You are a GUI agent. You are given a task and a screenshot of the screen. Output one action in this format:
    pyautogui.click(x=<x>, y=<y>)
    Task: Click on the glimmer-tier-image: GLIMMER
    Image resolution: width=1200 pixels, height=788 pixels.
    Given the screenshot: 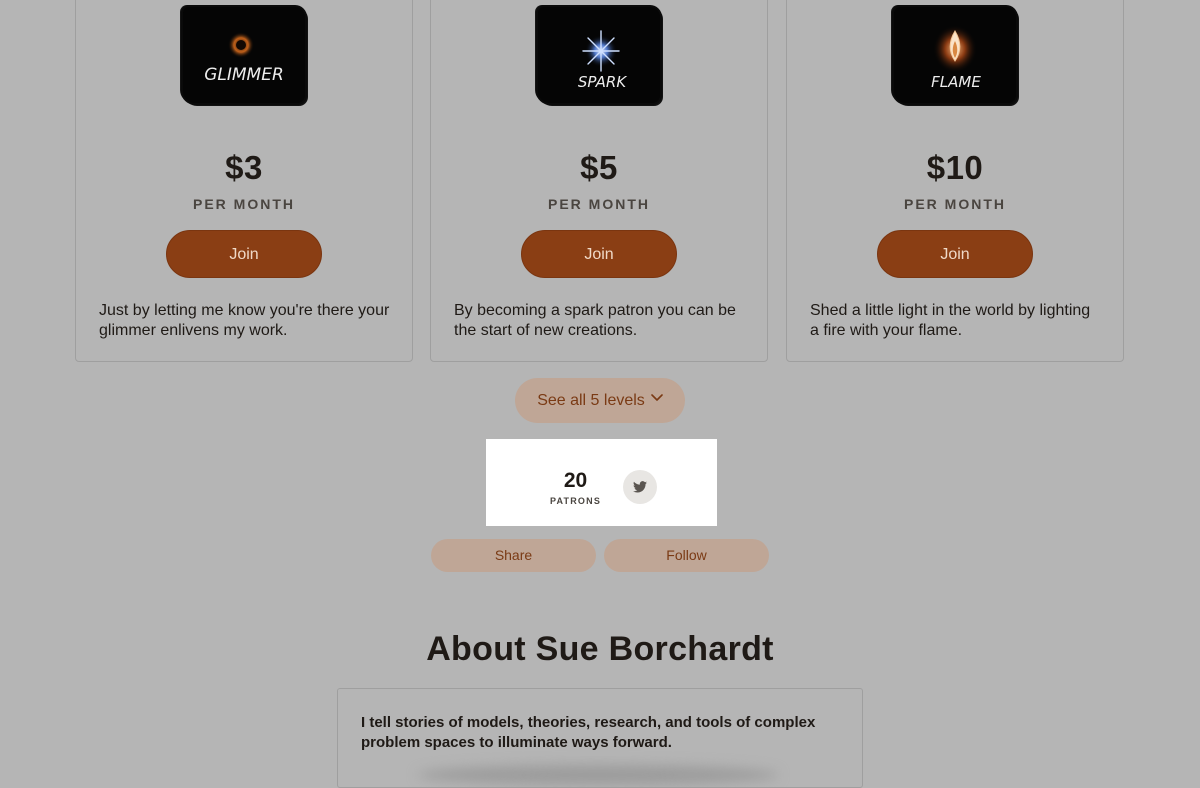 What is the action you would take?
    pyautogui.click(x=244, y=55)
    